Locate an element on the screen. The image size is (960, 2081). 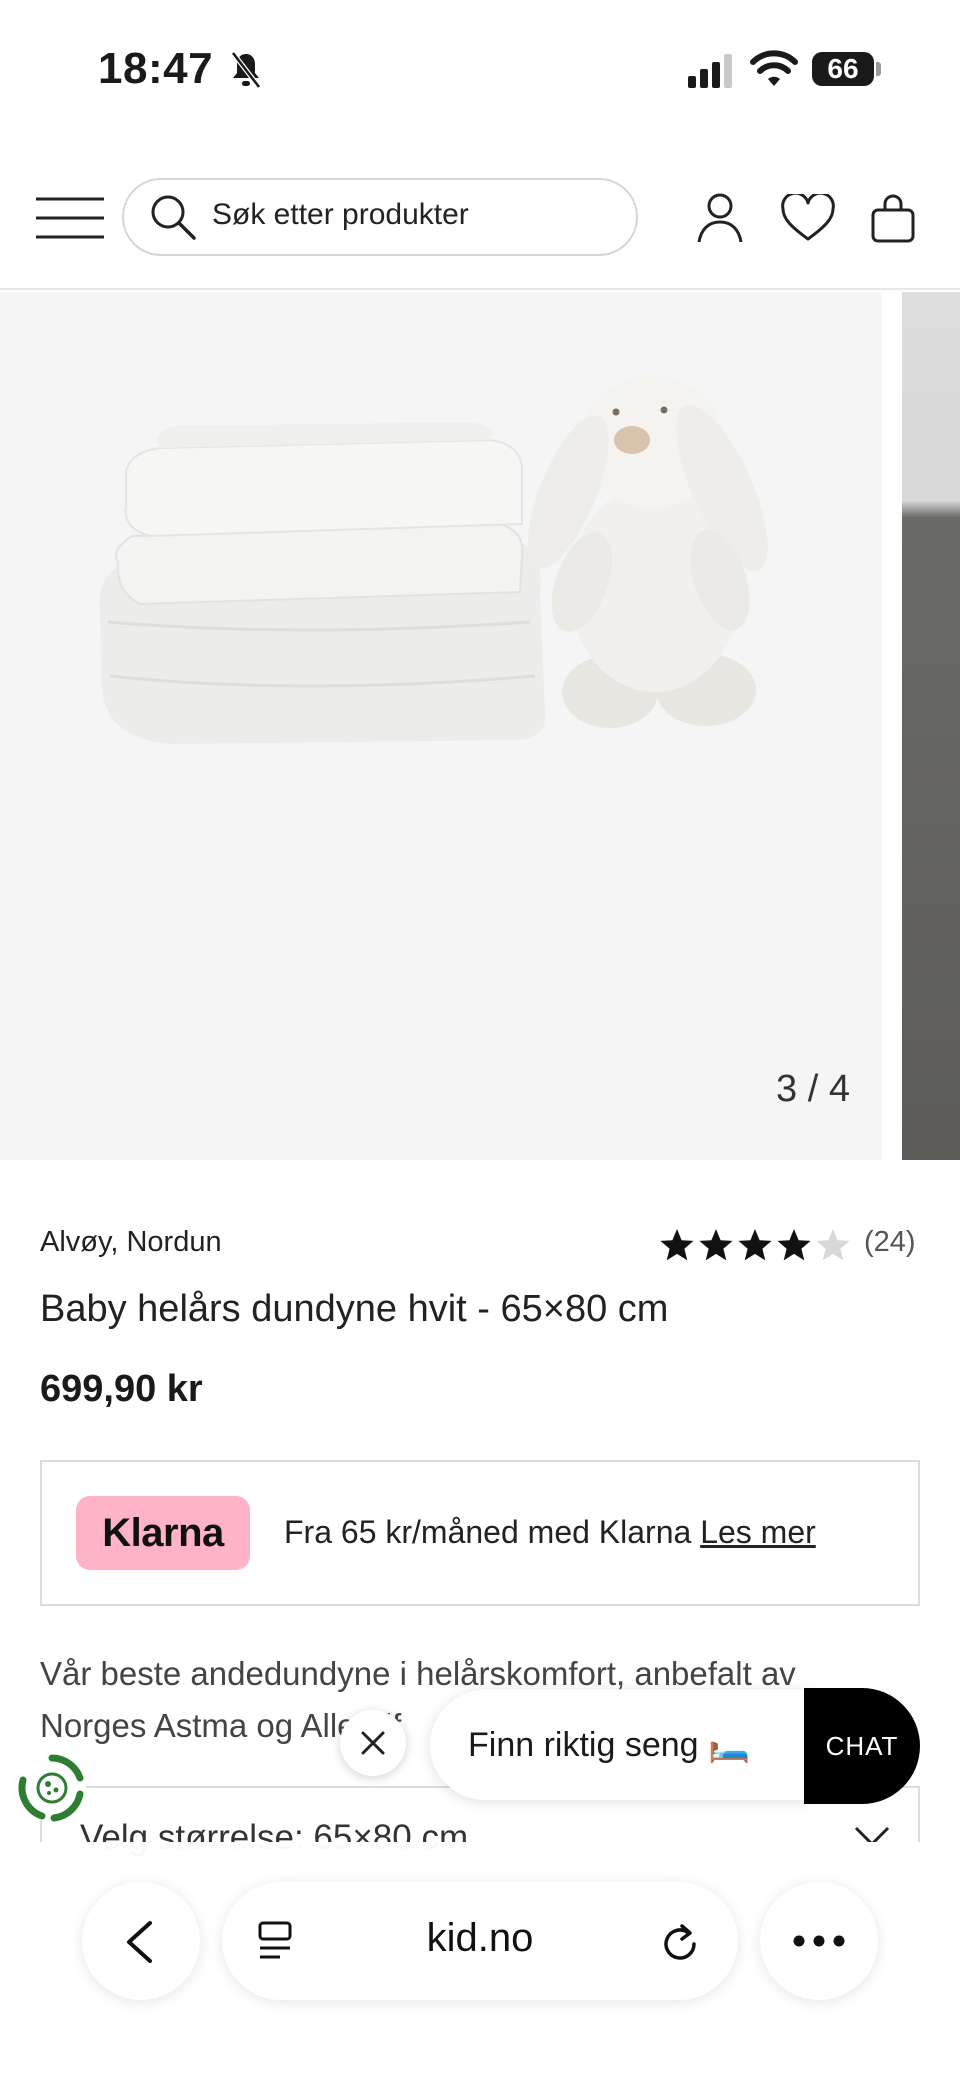
review-count: (24) is located at coordinates (890, 1242).